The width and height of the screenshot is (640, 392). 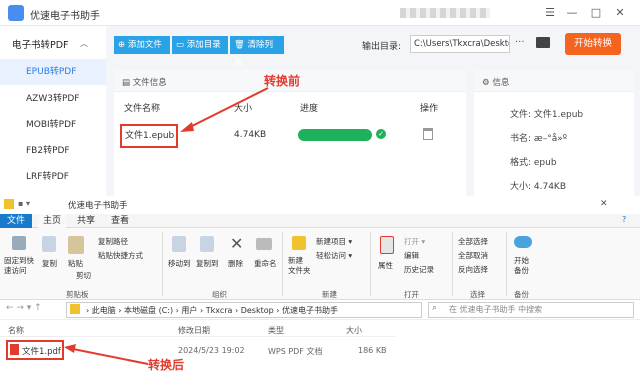 What do you see at coordinates (334, 241) in the screenshot?
I see `new-item-button: 新建项目 ▾` at bounding box center [334, 241].